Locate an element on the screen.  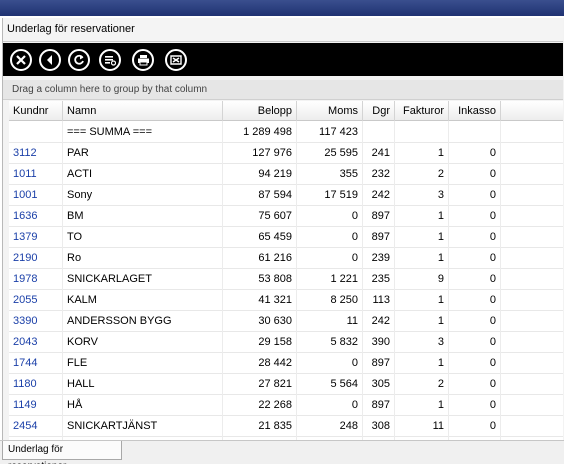
col-header-inkasso: Inkasso is located at coordinates (475, 111).